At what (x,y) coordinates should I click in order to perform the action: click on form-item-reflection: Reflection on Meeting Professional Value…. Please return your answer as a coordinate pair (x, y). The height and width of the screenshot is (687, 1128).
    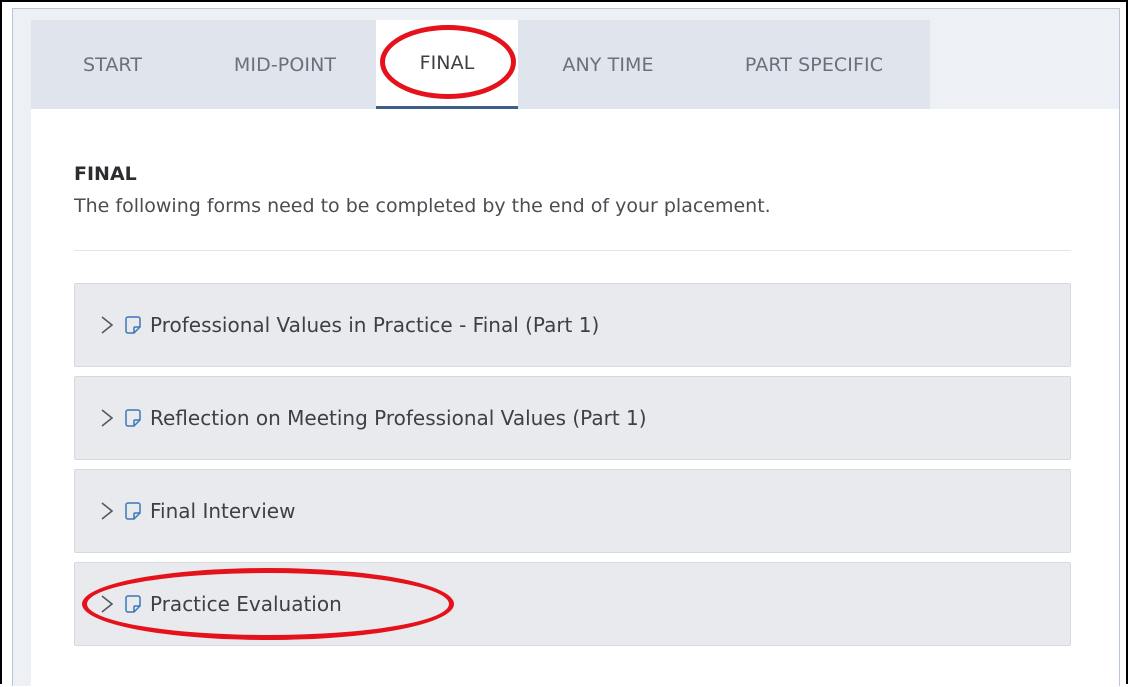
    Looking at the image, I should click on (572, 418).